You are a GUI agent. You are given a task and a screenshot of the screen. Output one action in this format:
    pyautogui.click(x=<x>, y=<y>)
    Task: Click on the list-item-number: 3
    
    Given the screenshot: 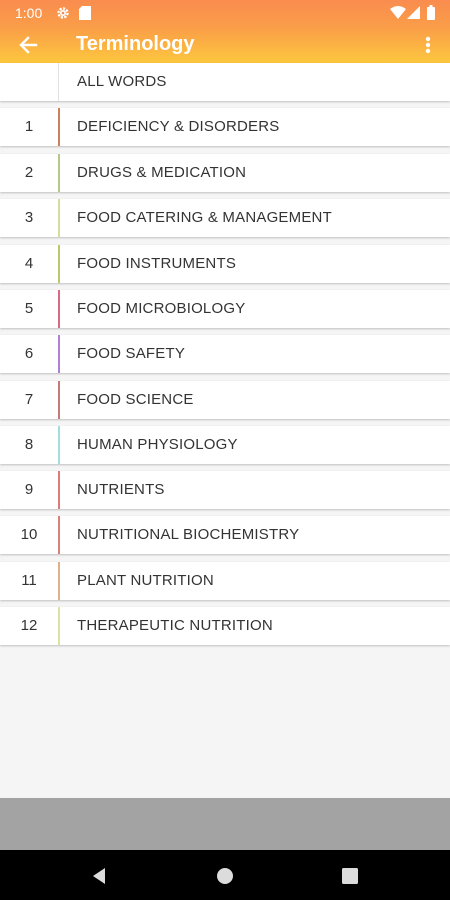 What is the action you would take?
    pyautogui.click(x=29, y=217)
    